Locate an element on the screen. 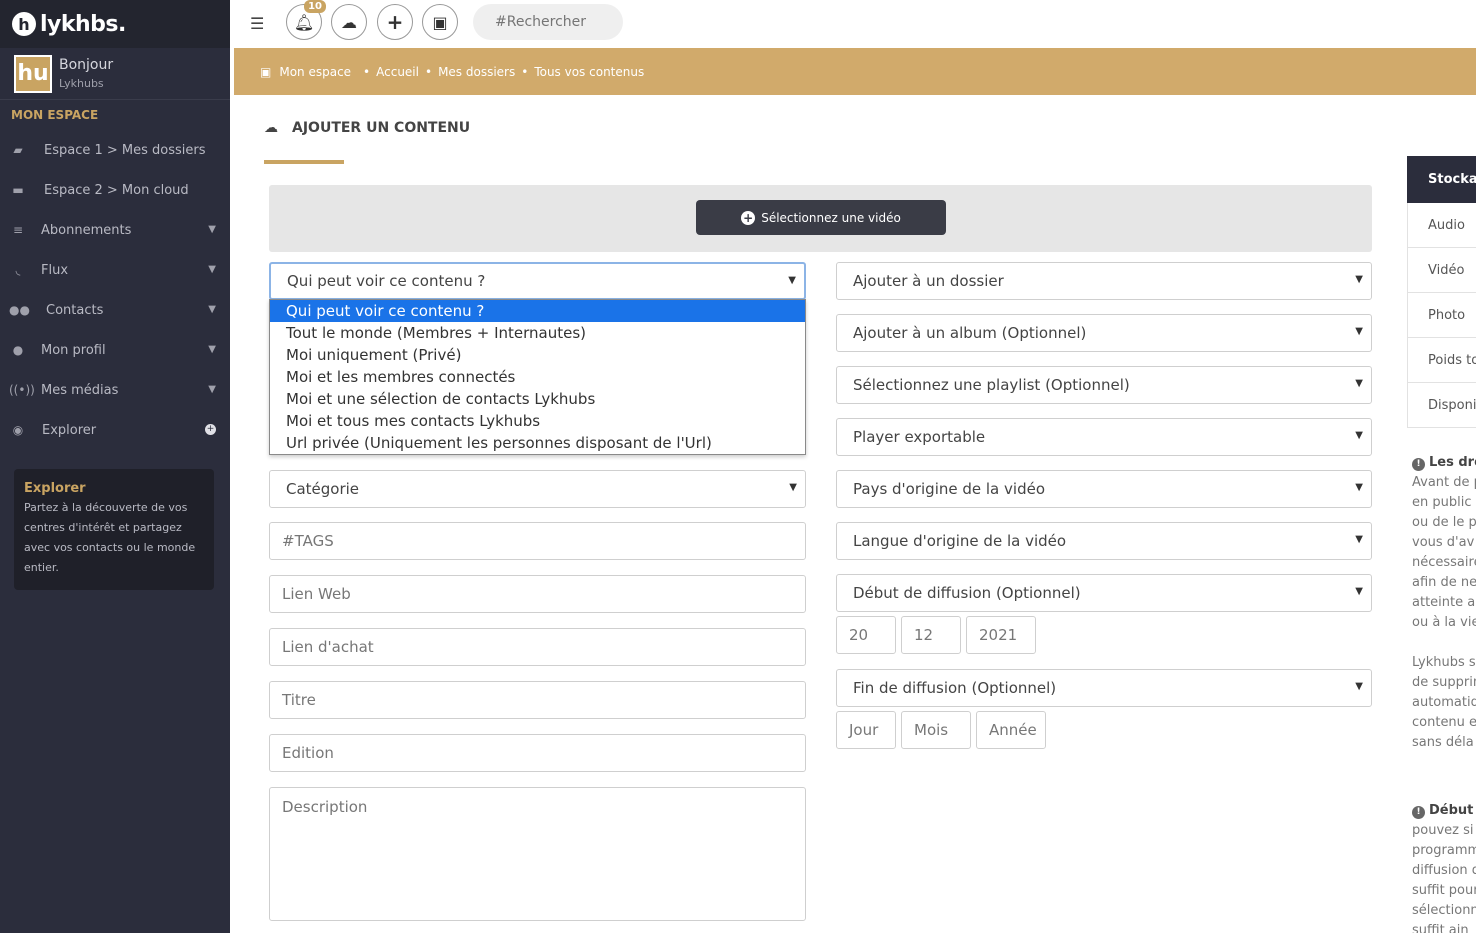 The width and height of the screenshot is (1476, 933). start-date-select-value: Début de diffusion (Optionnel) is located at coordinates (967, 593).